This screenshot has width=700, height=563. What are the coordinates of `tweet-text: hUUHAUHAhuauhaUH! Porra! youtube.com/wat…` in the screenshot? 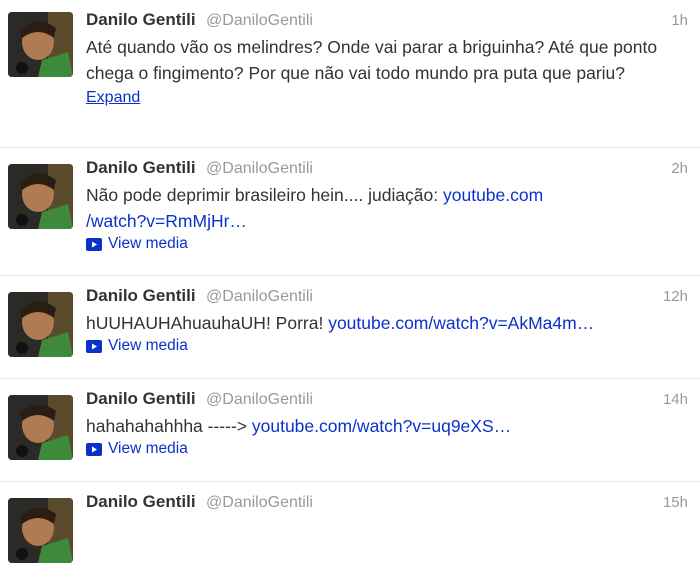 It's located at (393, 323).